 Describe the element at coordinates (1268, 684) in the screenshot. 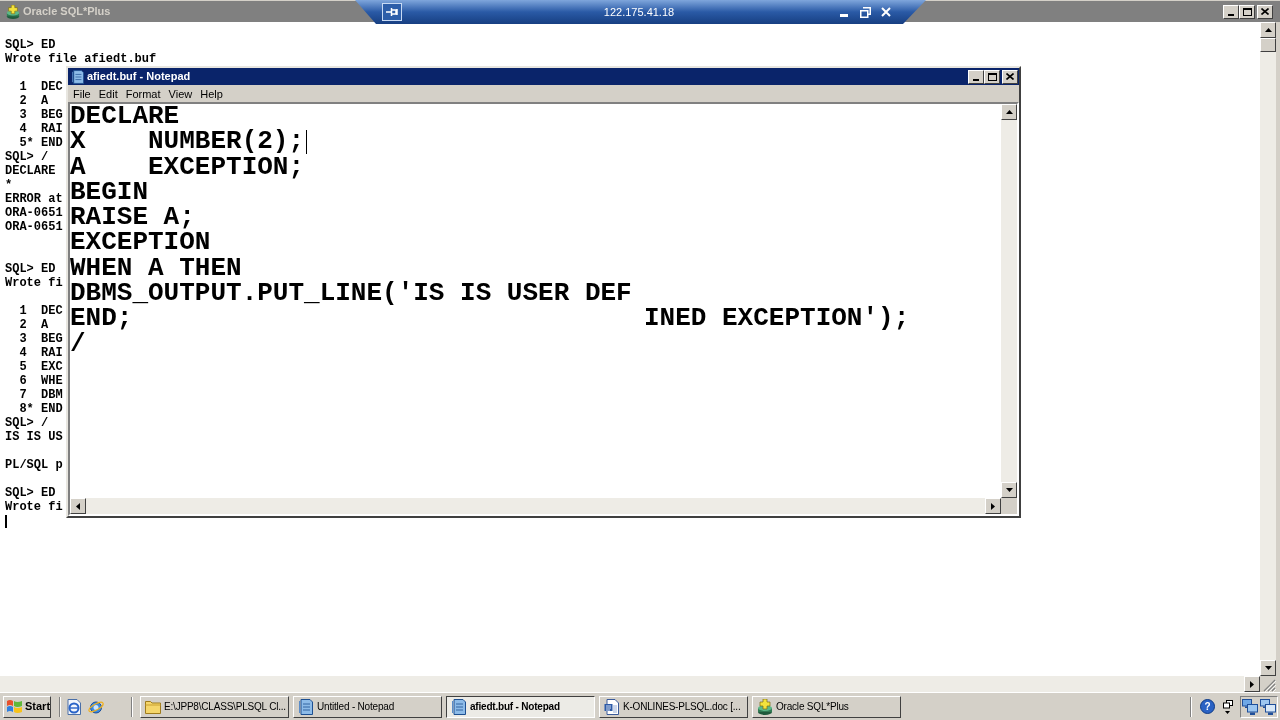

I see `size-grip-icon` at that location.